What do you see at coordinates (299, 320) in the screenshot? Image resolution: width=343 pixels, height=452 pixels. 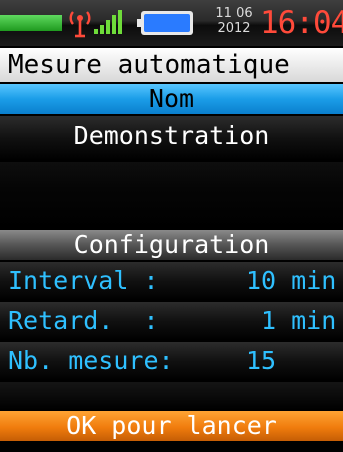 I see `retard-value: 1 min` at bounding box center [299, 320].